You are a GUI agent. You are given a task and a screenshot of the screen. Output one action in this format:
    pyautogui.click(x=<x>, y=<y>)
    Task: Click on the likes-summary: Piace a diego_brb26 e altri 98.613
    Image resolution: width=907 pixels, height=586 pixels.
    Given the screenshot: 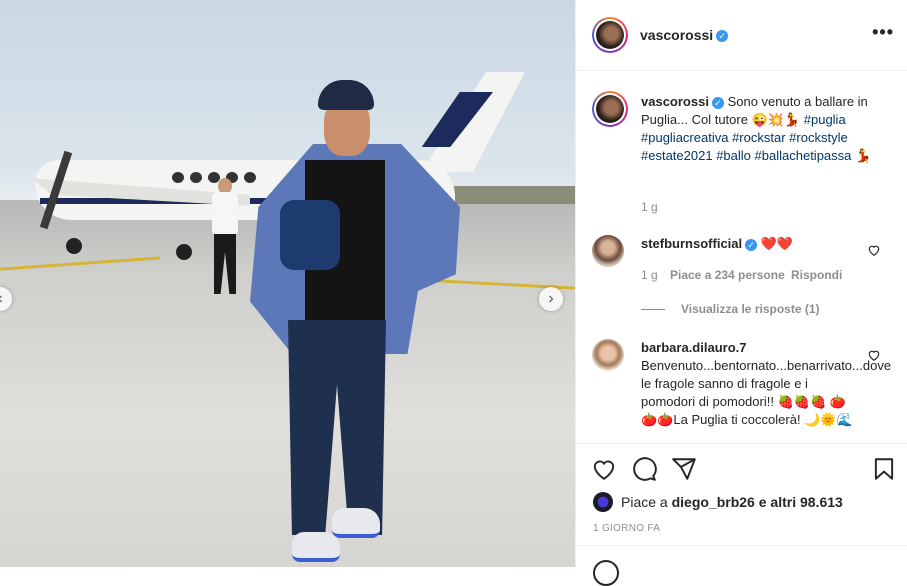 What is the action you would take?
    pyautogui.click(x=718, y=502)
    